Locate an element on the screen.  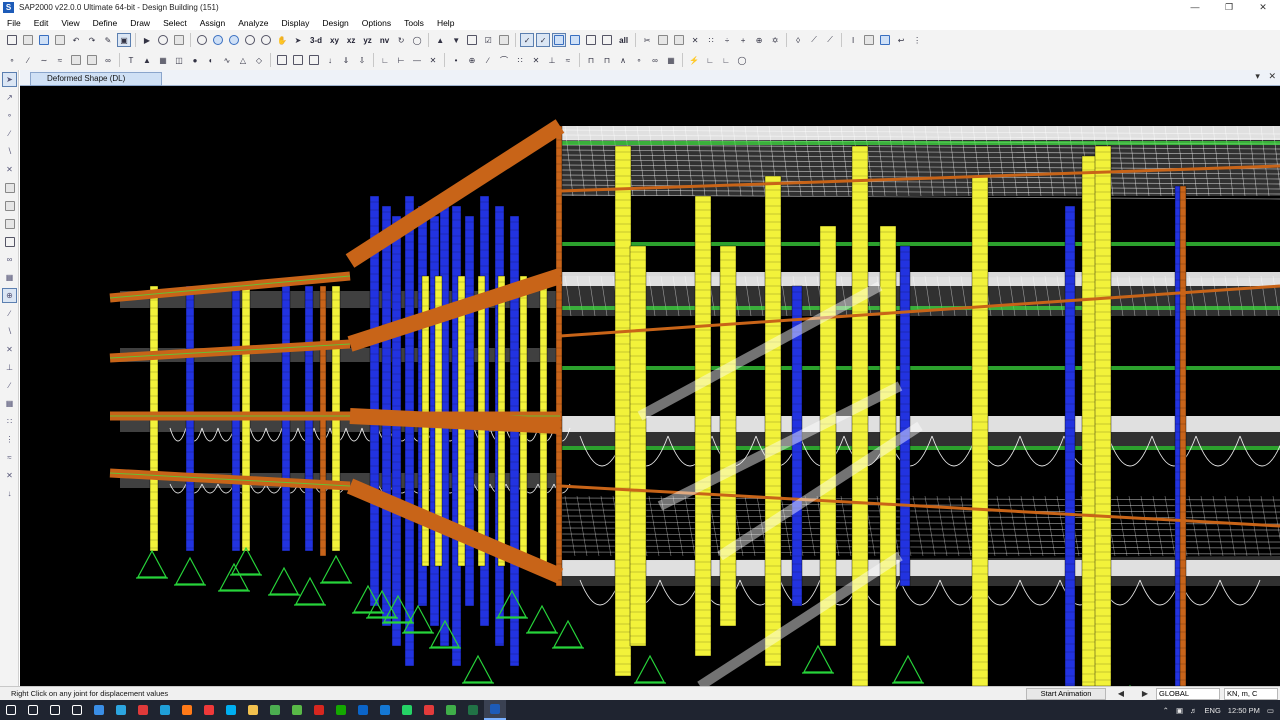
snap-more-icon: ↓ is located at coordinates (9, 493).